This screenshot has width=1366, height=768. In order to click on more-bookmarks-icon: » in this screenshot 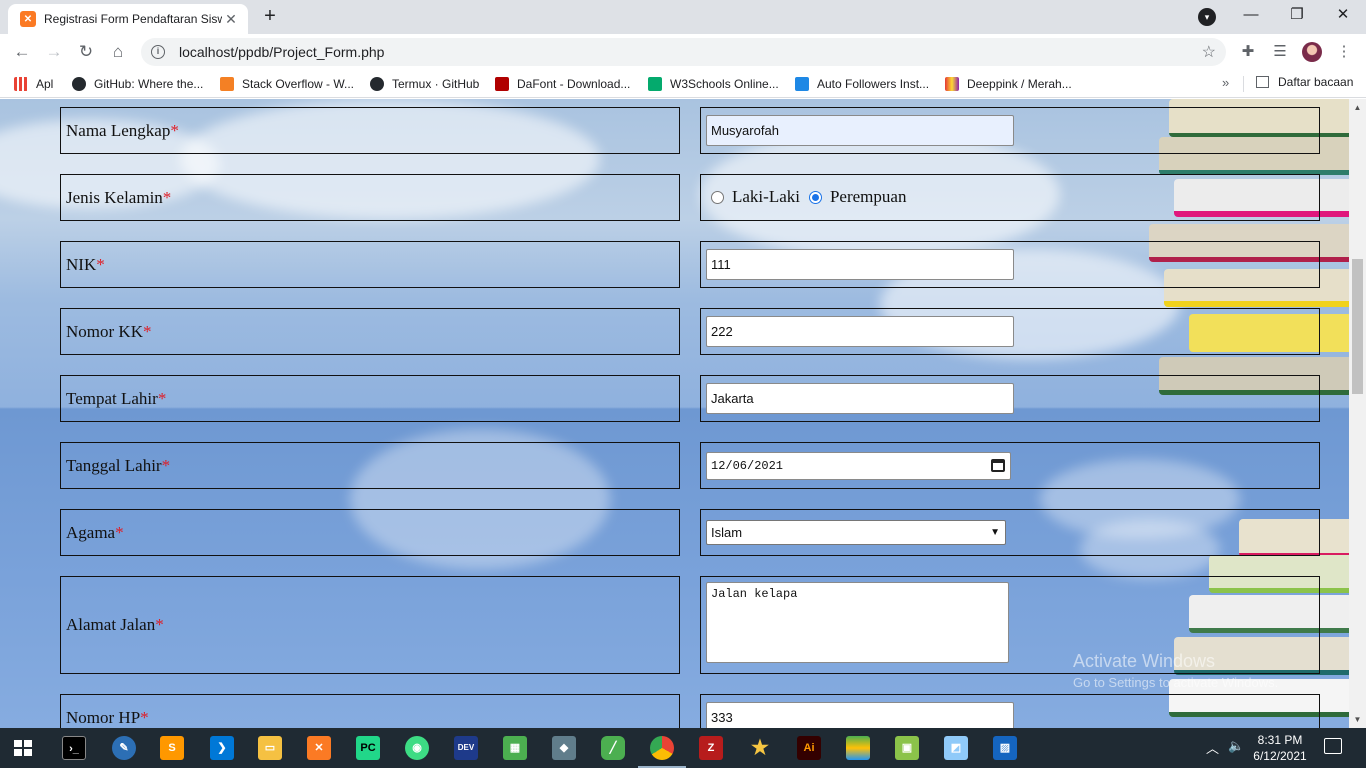, I will do `click(1225, 82)`.